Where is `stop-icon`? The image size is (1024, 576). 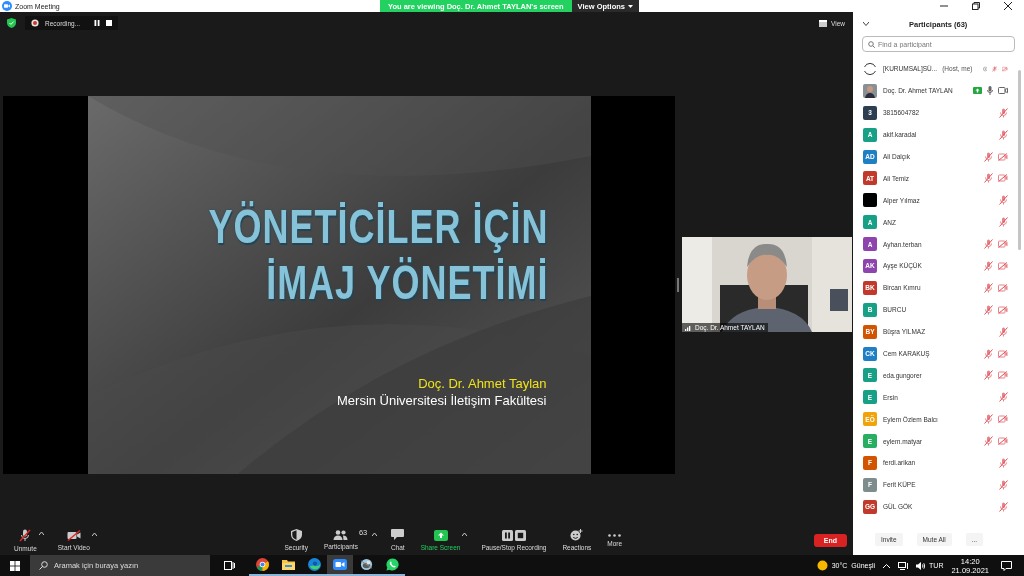 stop-icon is located at coordinates (109, 23).